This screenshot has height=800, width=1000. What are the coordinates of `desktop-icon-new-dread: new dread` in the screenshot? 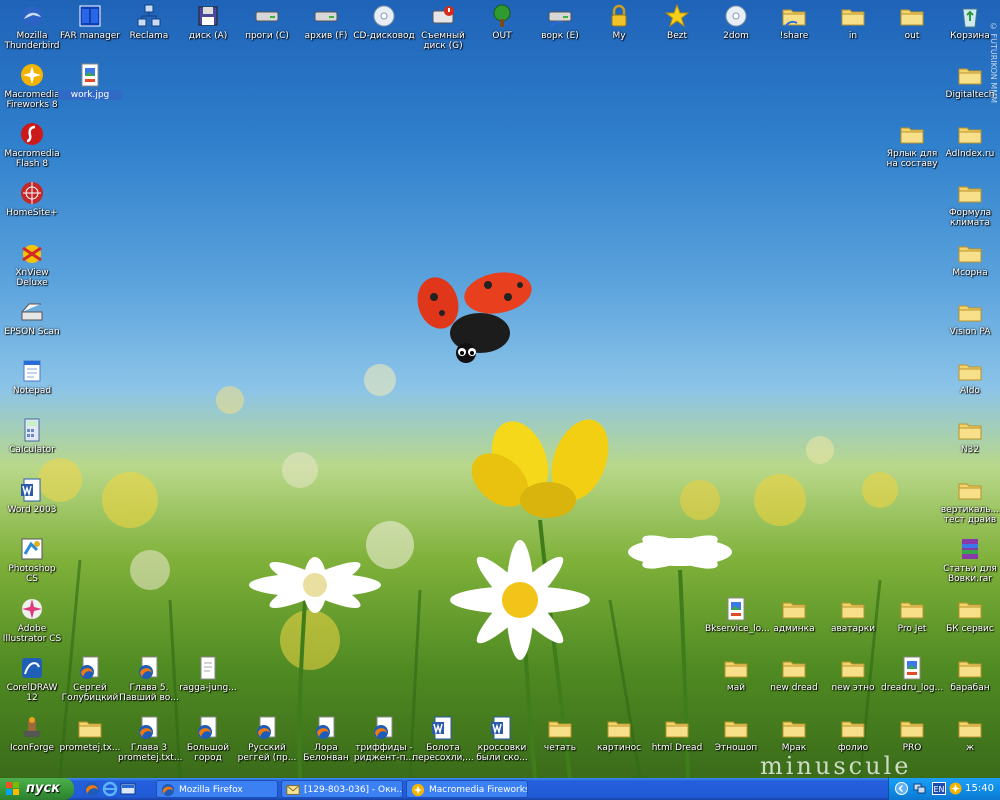 It's located at (794, 674).